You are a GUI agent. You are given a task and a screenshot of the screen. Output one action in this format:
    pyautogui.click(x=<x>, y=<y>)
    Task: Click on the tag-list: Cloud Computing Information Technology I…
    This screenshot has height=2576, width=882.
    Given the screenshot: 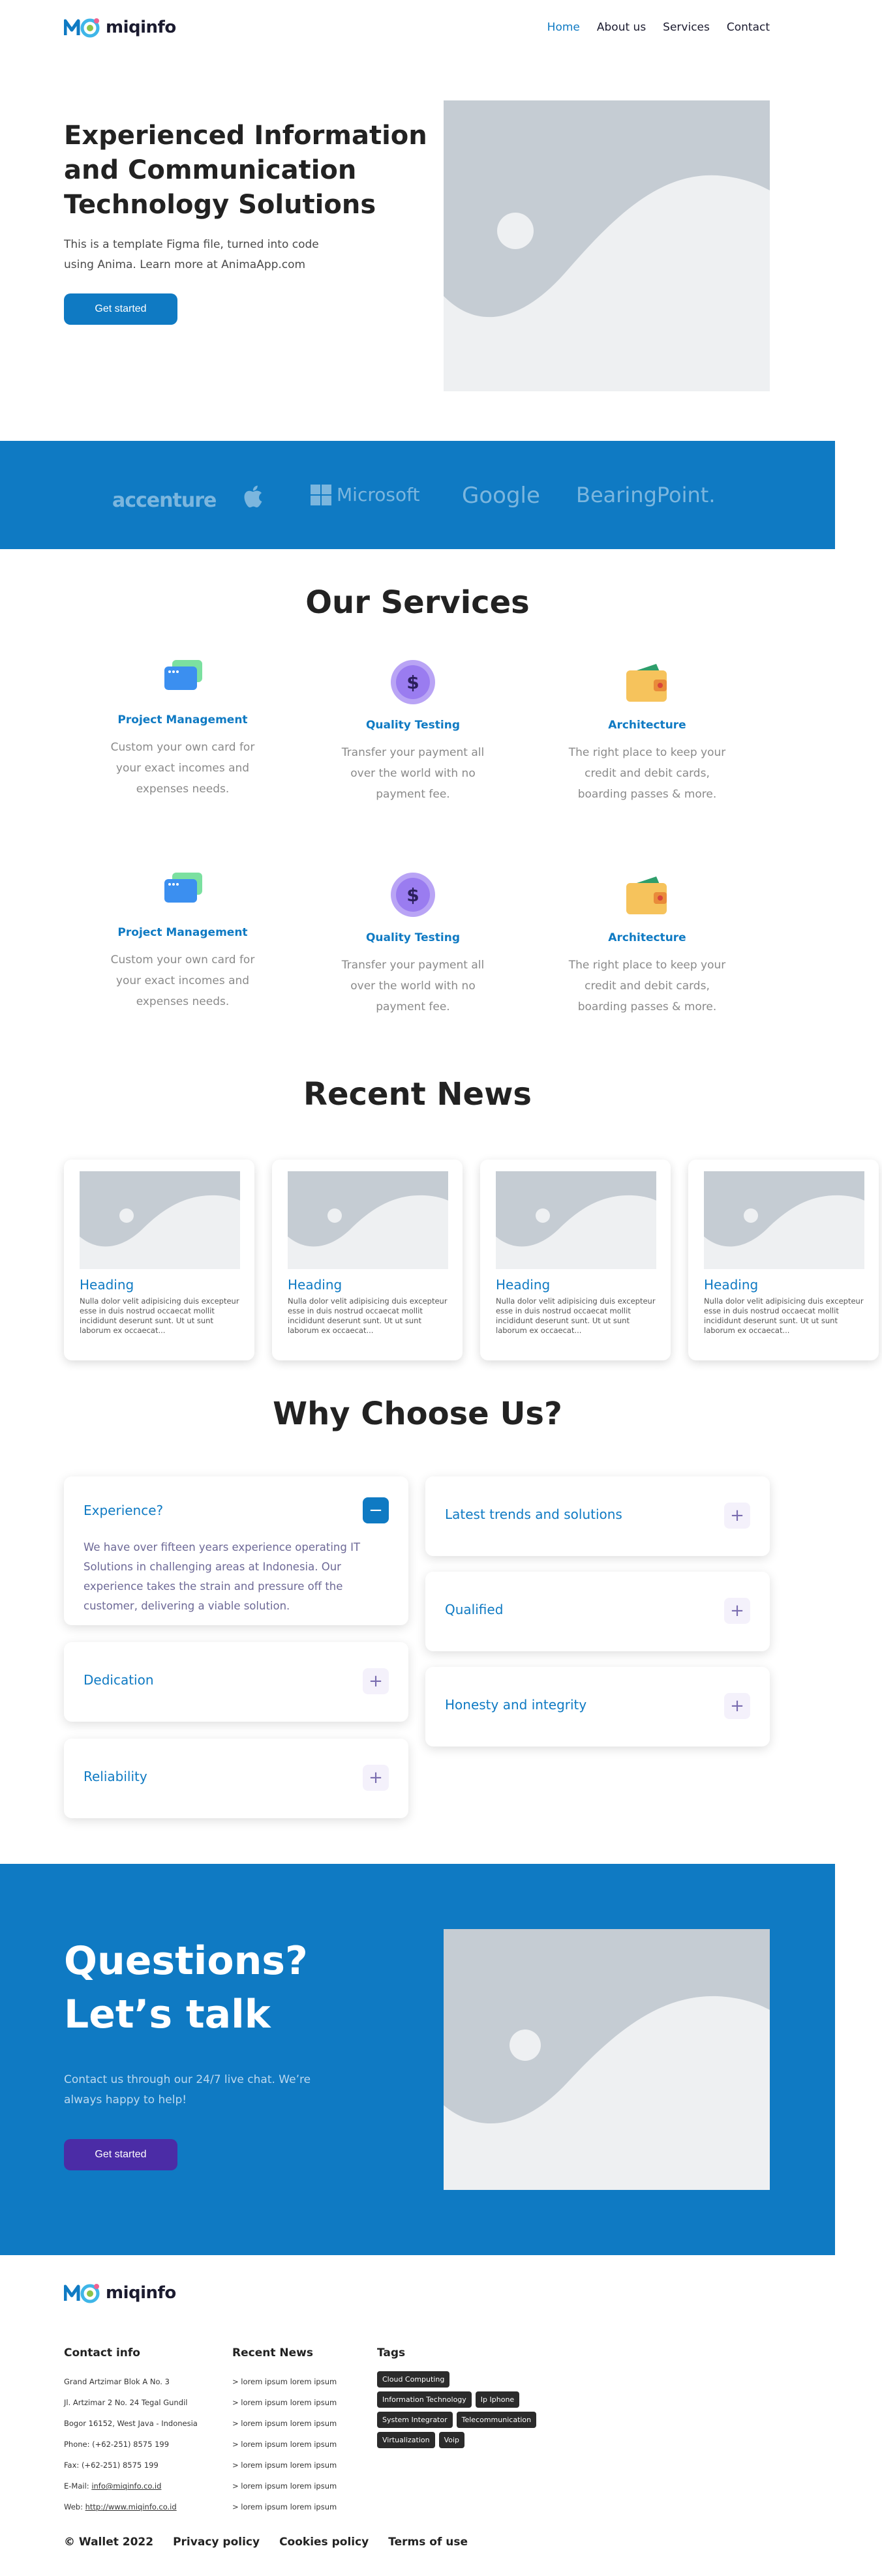 What is the action you would take?
    pyautogui.click(x=462, y=2409)
    